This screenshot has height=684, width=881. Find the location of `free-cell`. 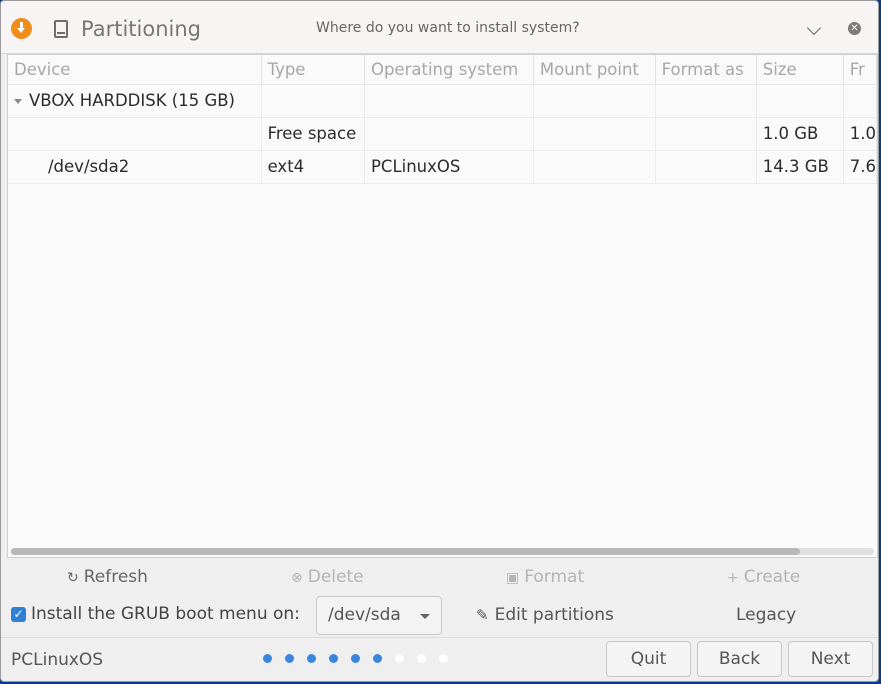

free-cell is located at coordinates (860, 101).